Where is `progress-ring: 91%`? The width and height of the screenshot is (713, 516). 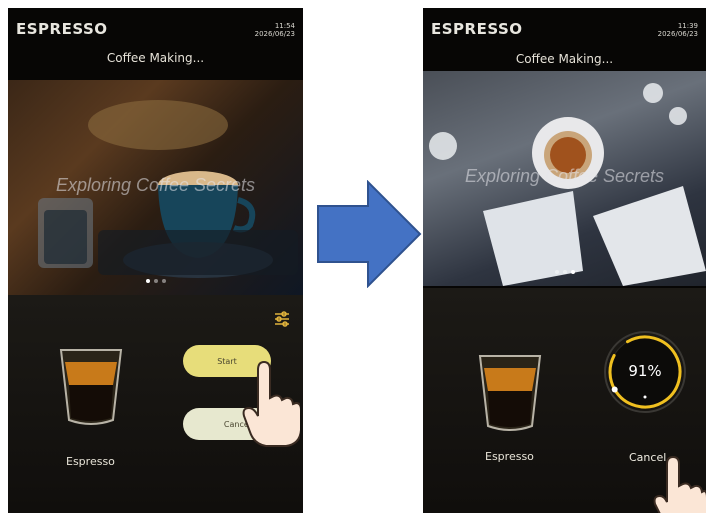 progress-ring: 91% is located at coordinates (645, 372).